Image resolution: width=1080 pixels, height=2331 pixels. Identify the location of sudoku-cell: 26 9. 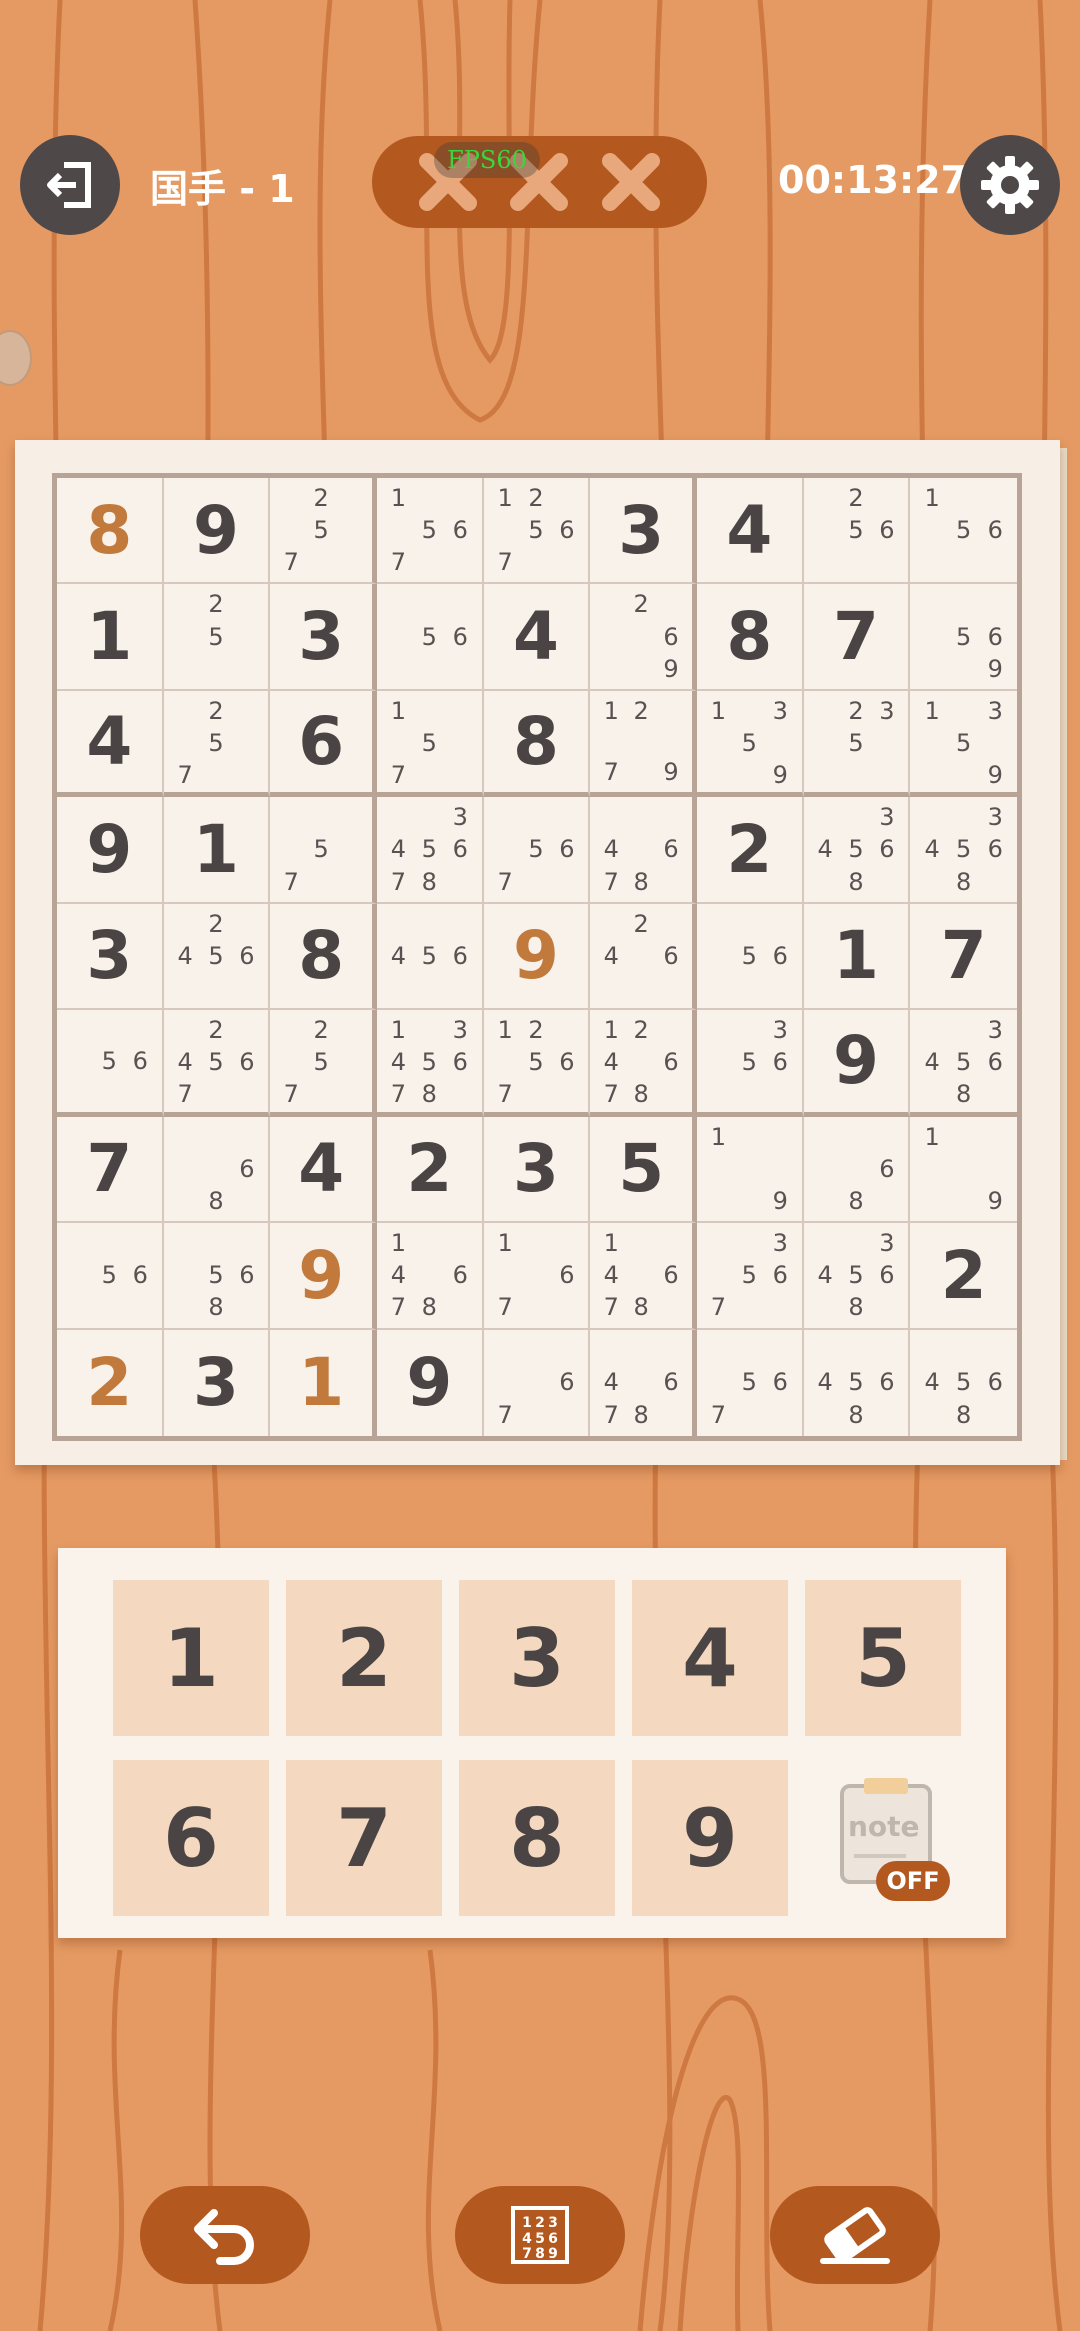
(643, 637).